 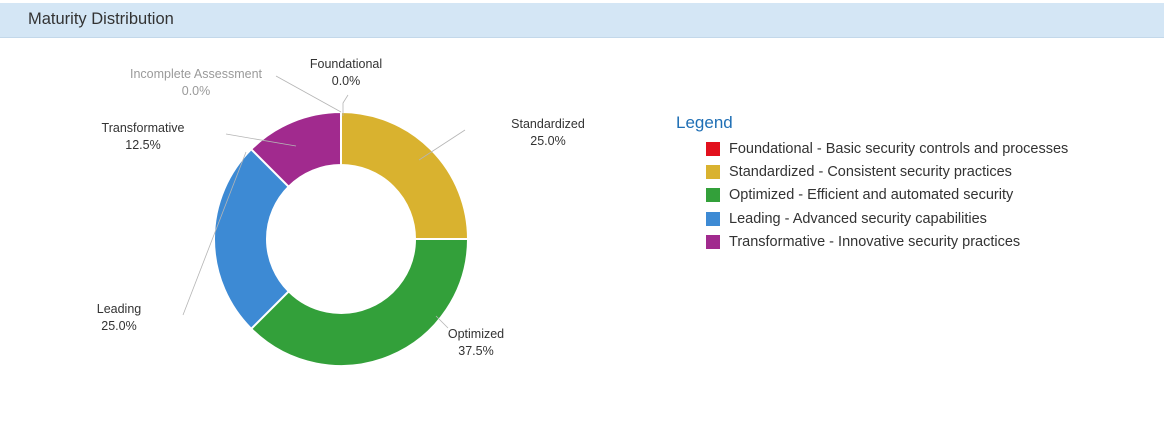 I want to click on slice-category-label: Foundational, so click(x=346, y=64).